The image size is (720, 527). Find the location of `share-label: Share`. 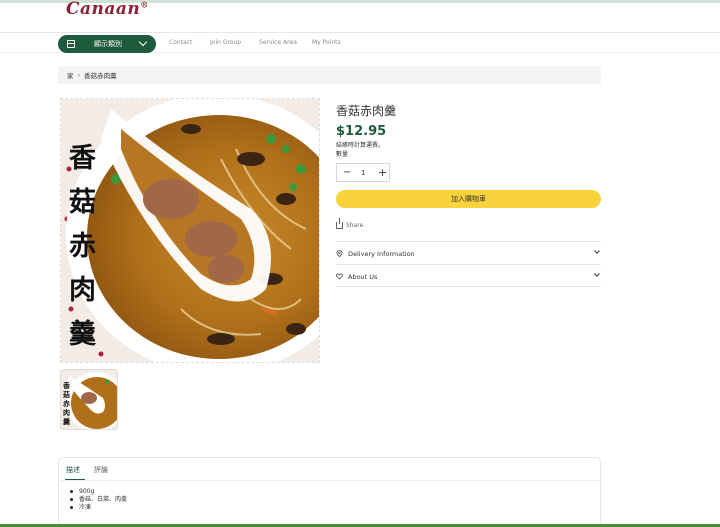

share-label: Share is located at coordinates (355, 225).